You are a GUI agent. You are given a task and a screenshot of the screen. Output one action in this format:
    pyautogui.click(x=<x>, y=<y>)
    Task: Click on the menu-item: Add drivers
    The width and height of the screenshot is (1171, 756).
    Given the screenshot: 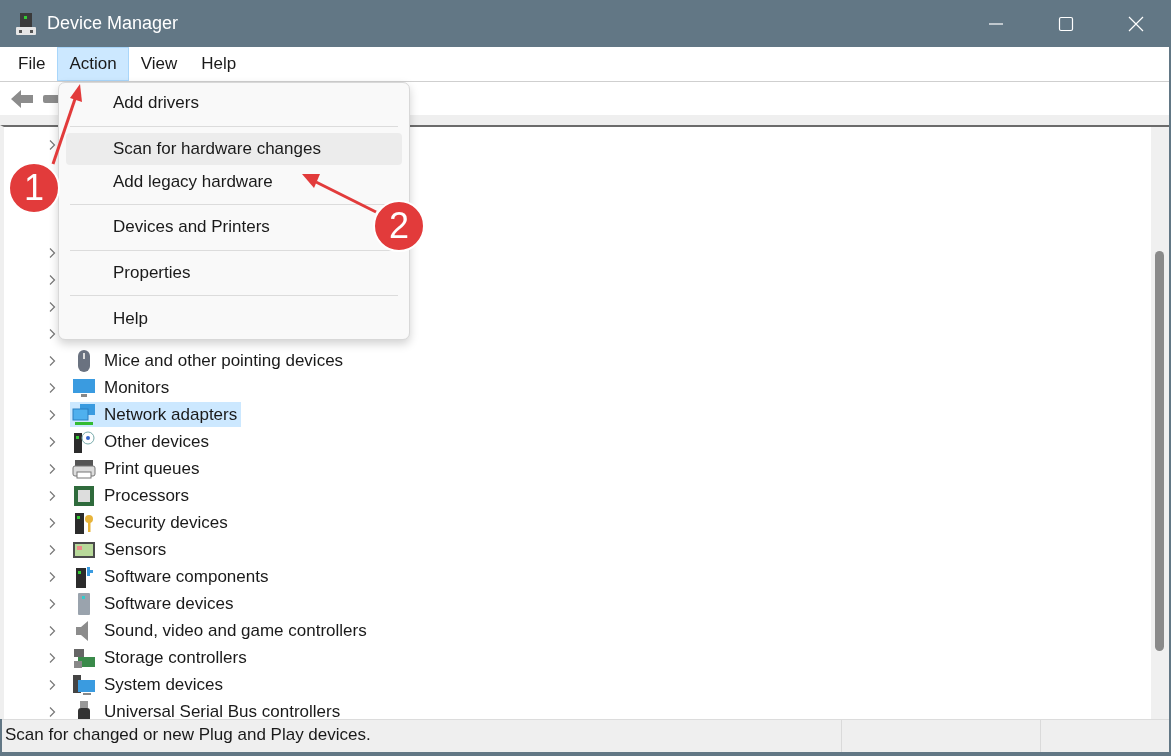 What is the action you would take?
    pyautogui.click(x=139, y=103)
    